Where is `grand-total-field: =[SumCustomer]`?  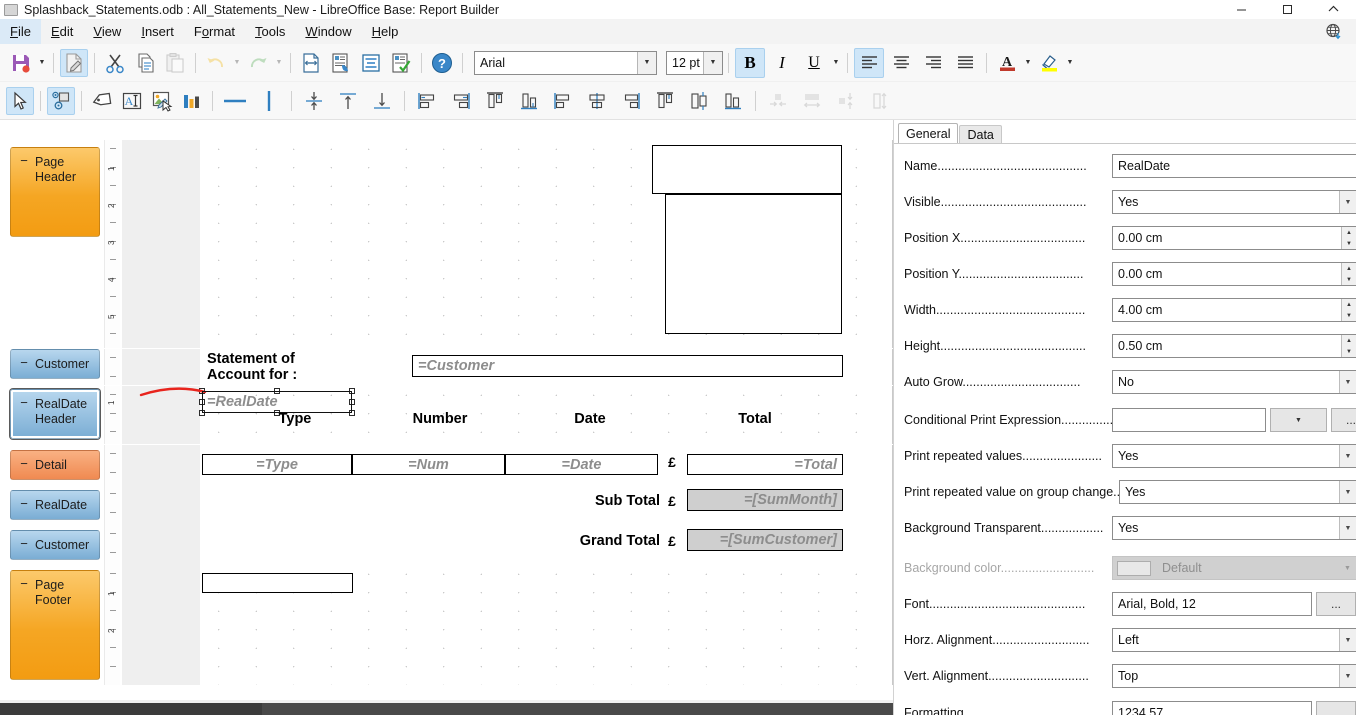
grand-total-field: =[SumCustomer] is located at coordinates (765, 540).